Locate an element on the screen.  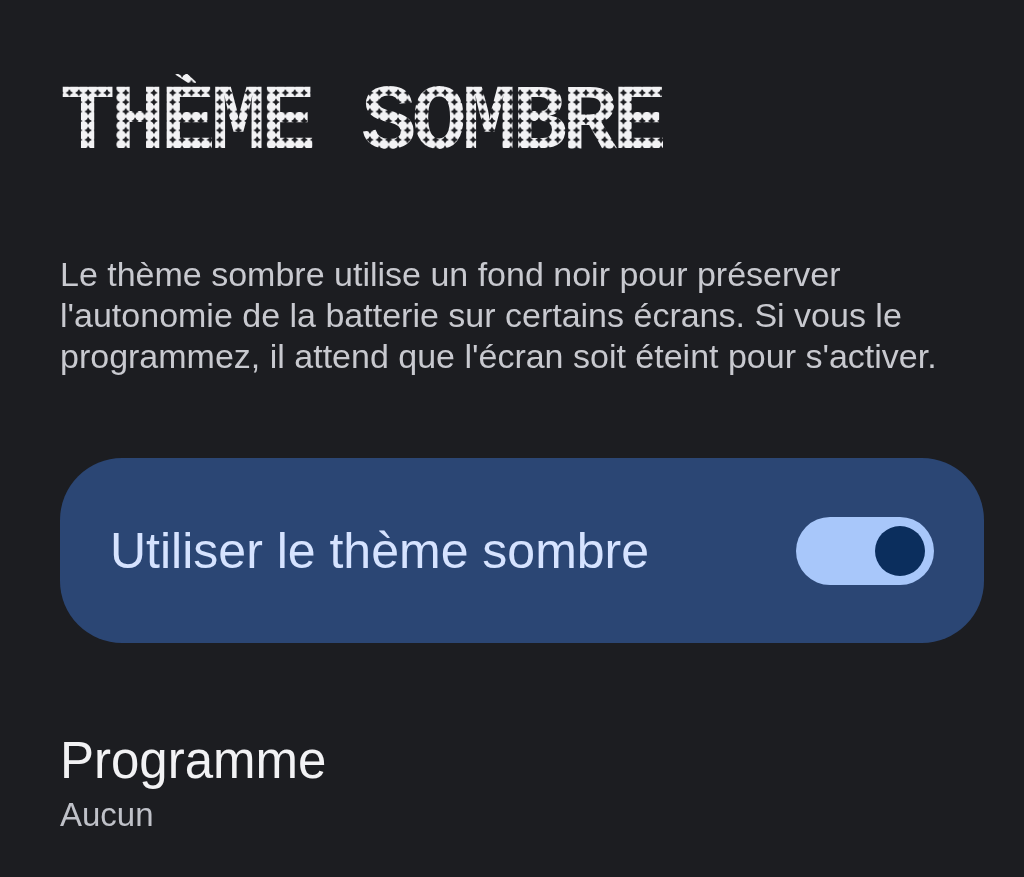
description-text: Le thème sombre utilise un fond noir pour préserver l'autonomie de la batterie sur certains écrans. Si vous le programmez, il attend que l'écran soit éteint pour s'activer. is located at coordinates (499, 315).